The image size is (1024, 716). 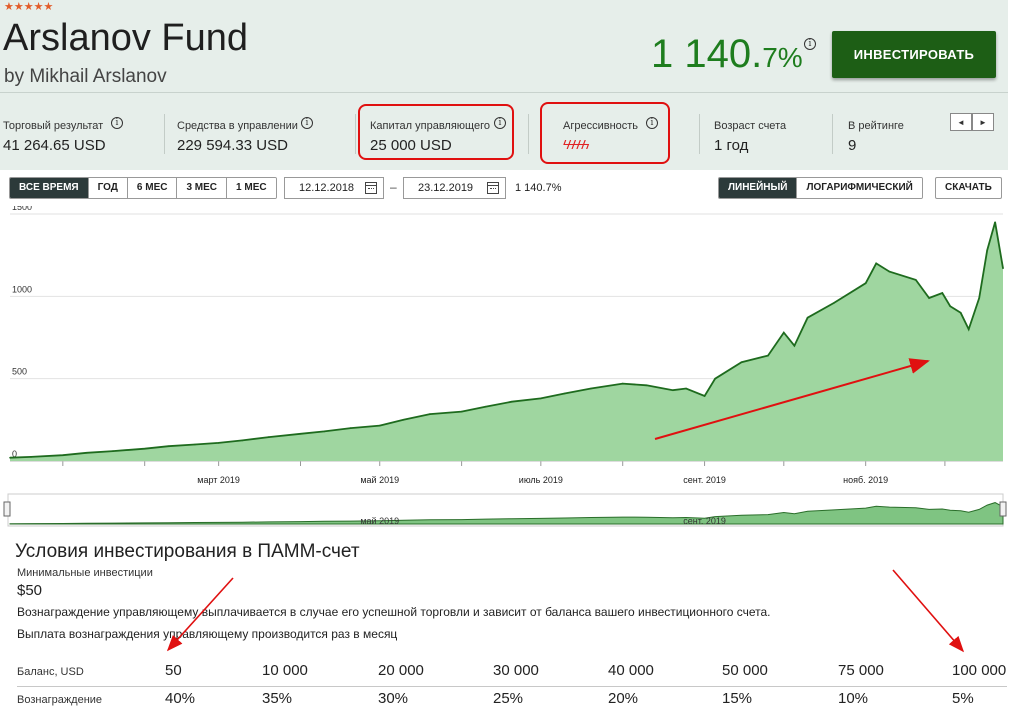 What do you see at coordinates (200, 614) in the screenshot?
I see `annotation-arrow-left` at bounding box center [200, 614].